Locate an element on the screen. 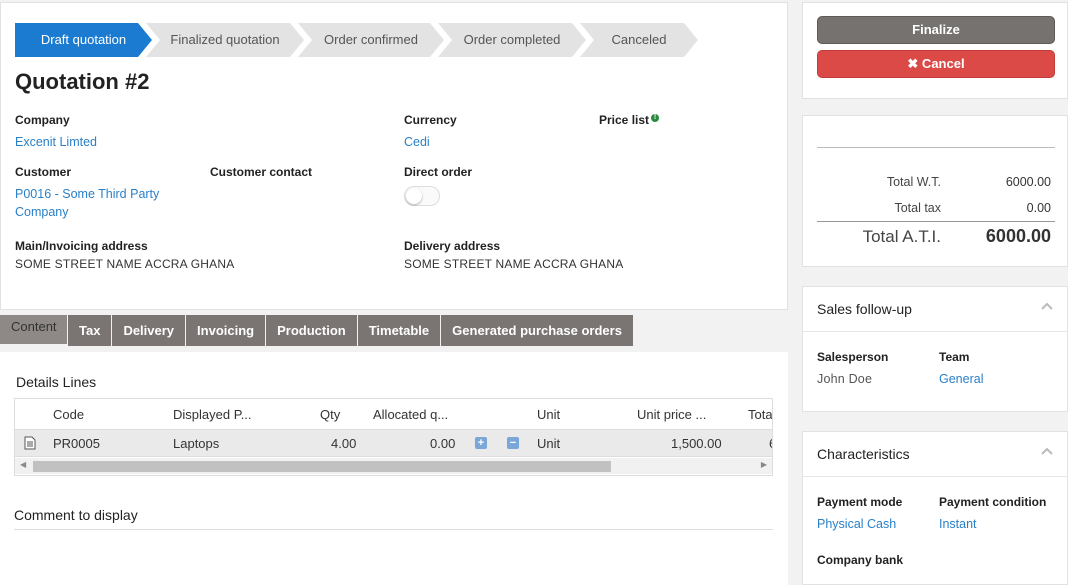 The image size is (1068, 585). row-unit-price: 1,500.00 is located at coordinates (696, 443).